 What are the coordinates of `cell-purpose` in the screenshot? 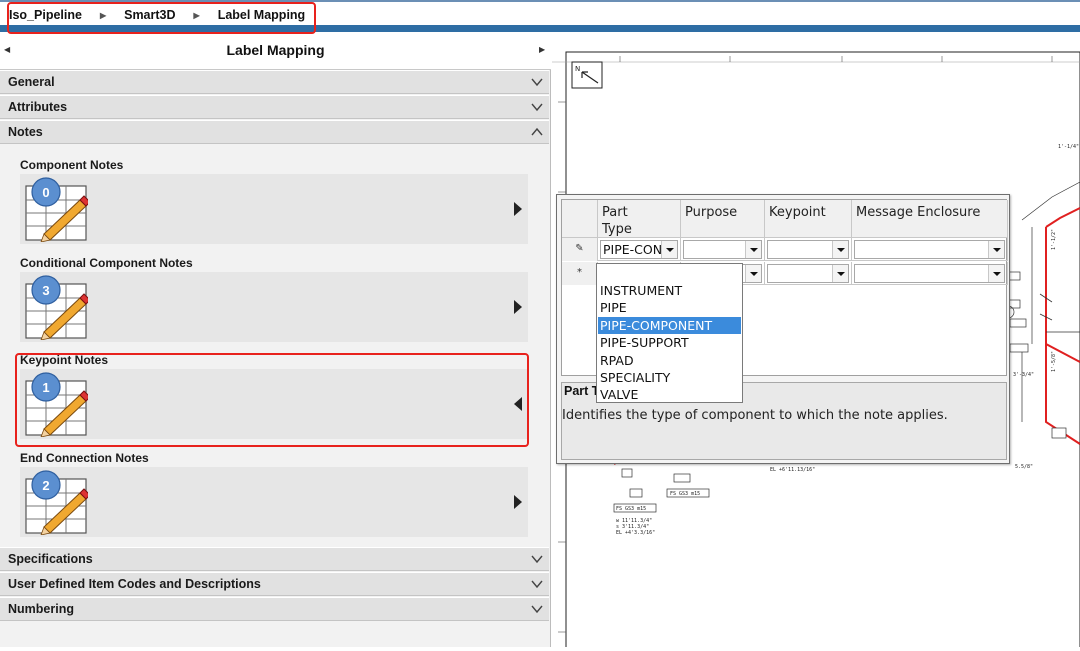 It's located at (723, 249).